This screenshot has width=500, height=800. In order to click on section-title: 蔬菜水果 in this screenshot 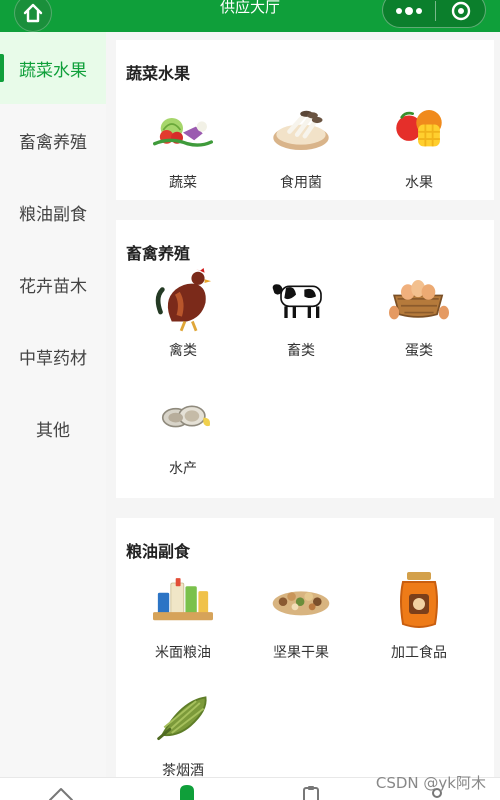, I will do `click(158, 73)`.